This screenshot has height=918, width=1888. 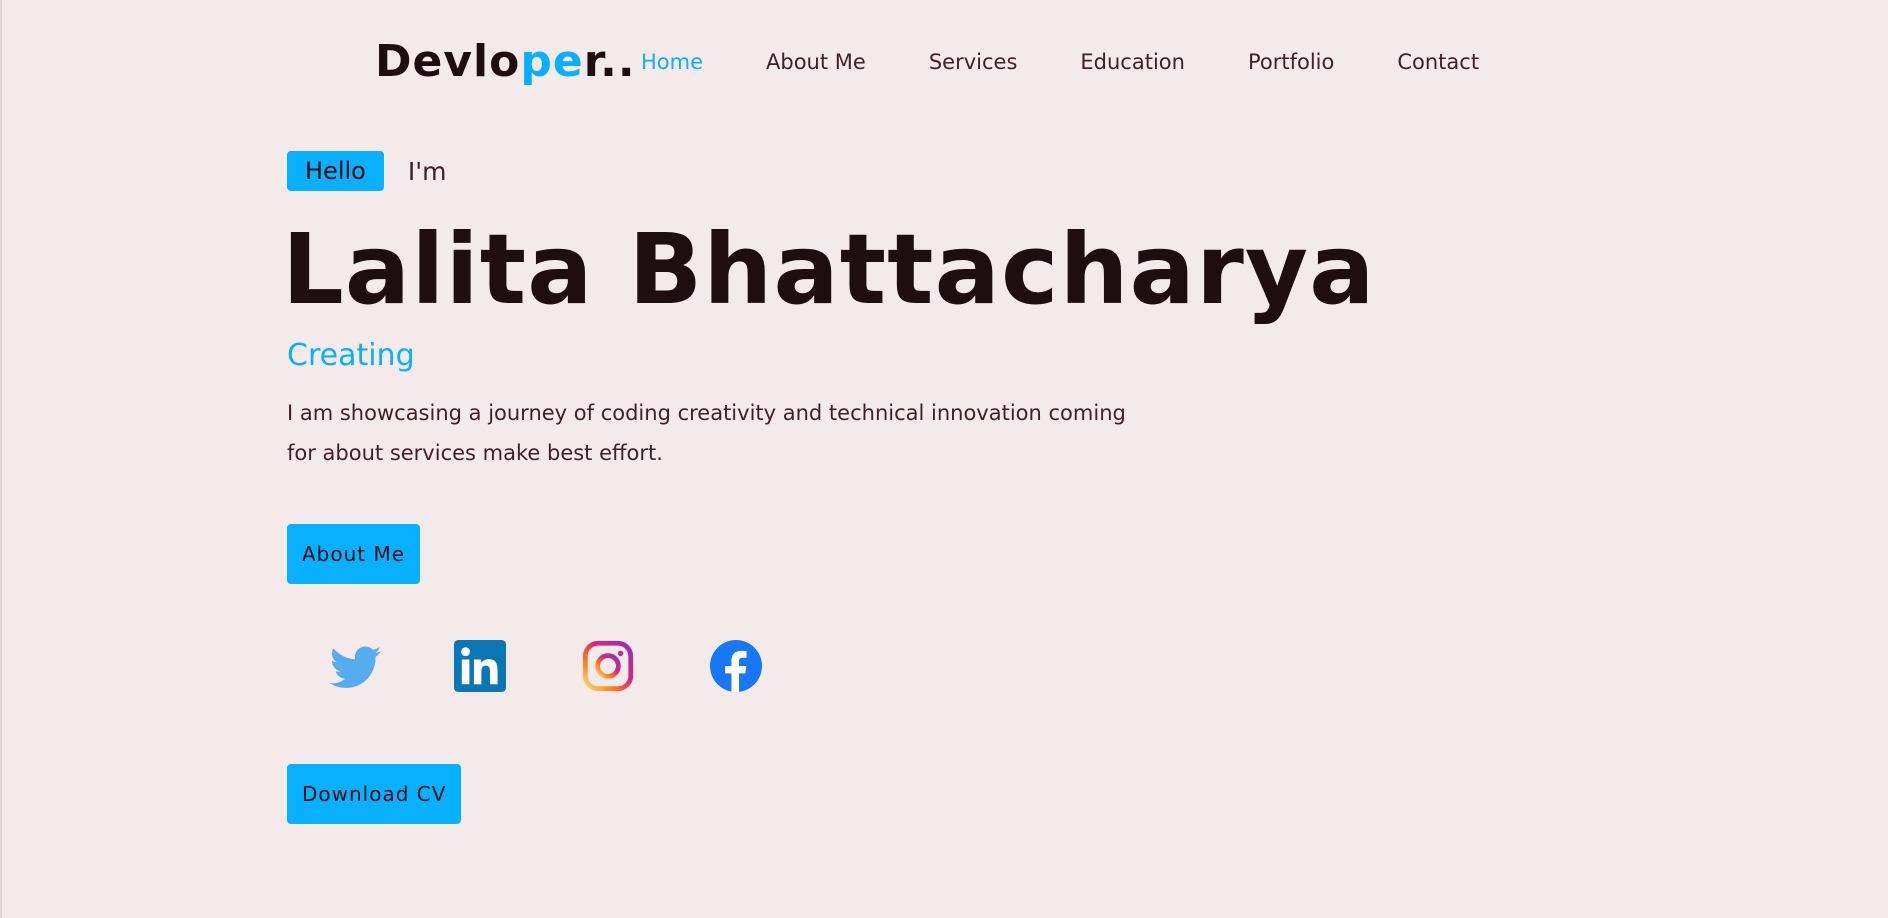 What do you see at coordinates (1132, 62) in the screenshot?
I see `nav-link-education: Education` at bounding box center [1132, 62].